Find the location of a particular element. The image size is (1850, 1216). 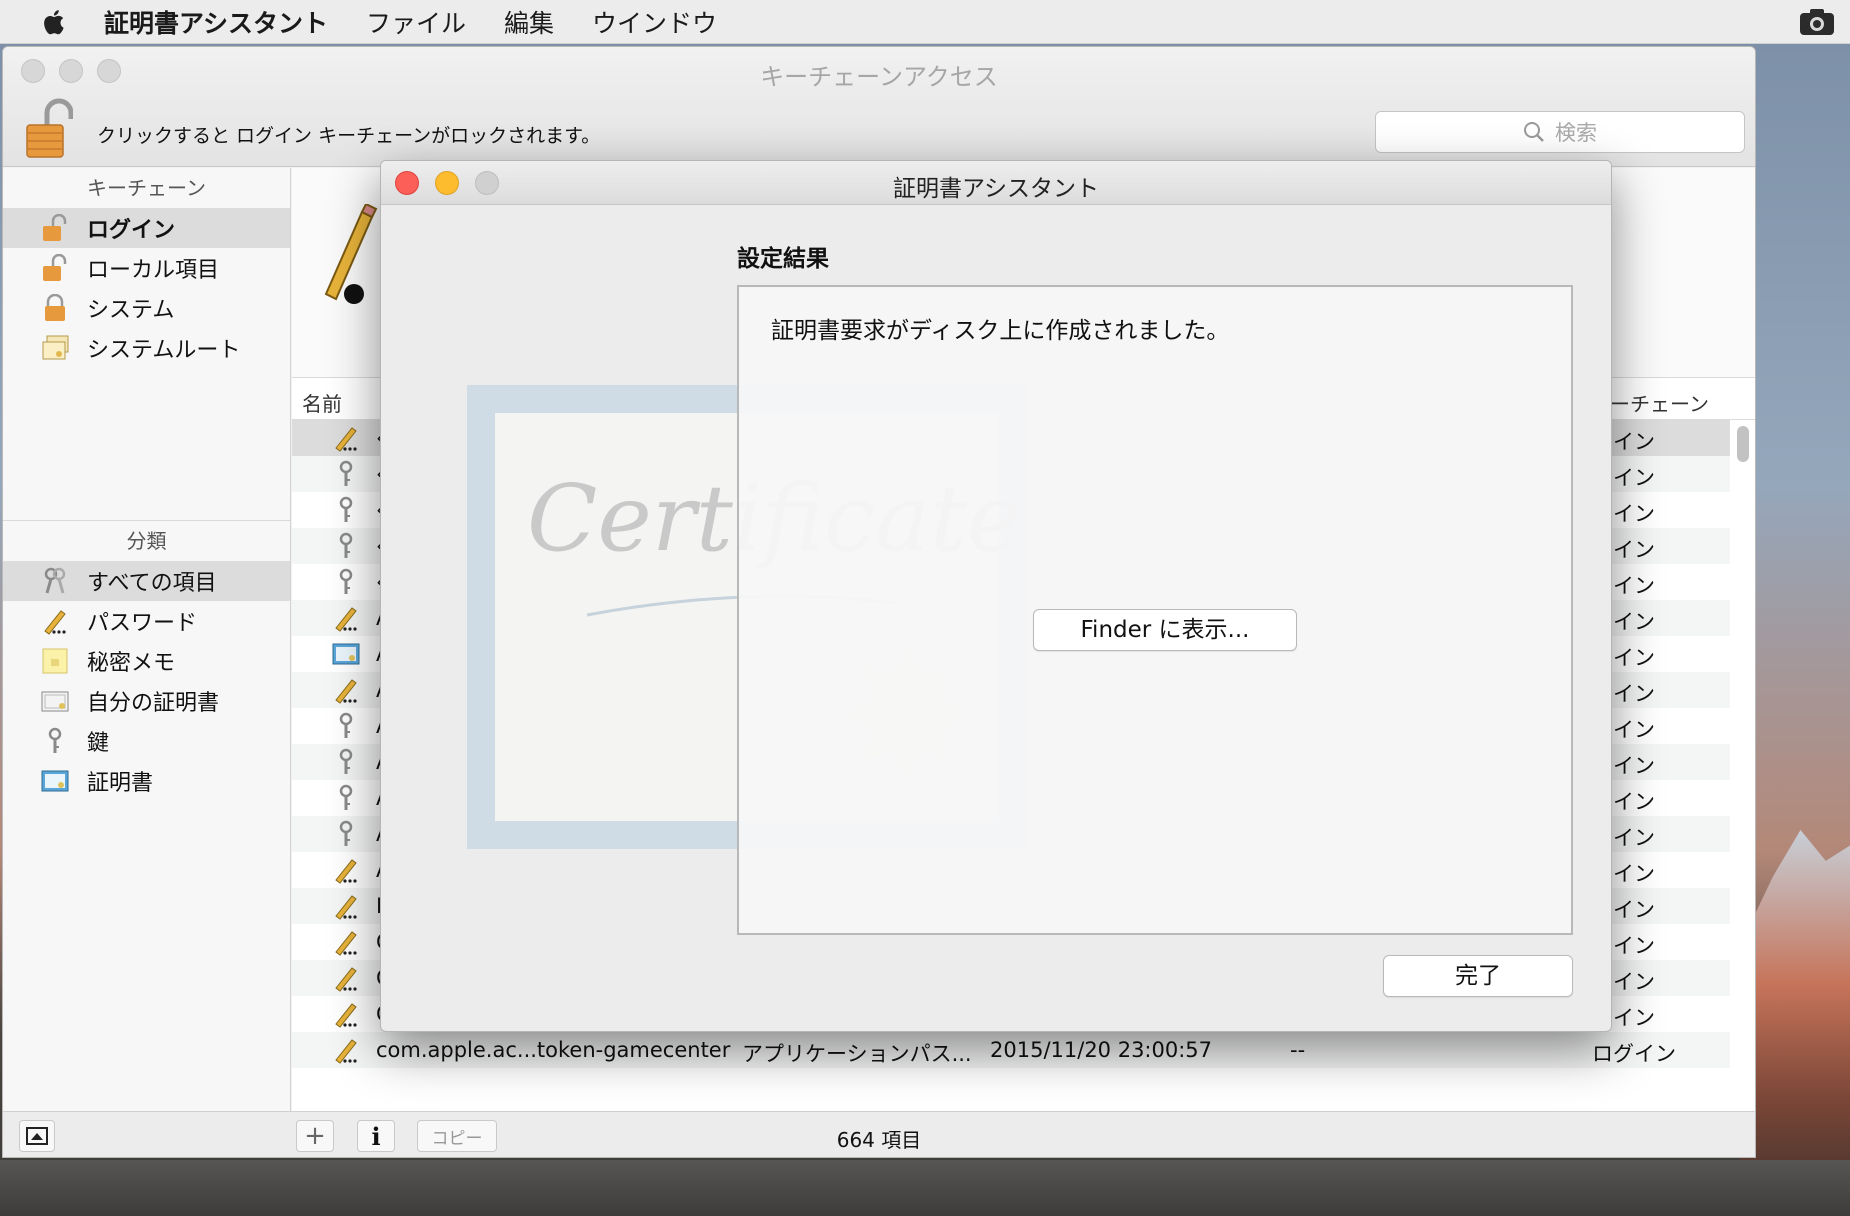

my-certificate-icon is located at coordinates (55, 701).